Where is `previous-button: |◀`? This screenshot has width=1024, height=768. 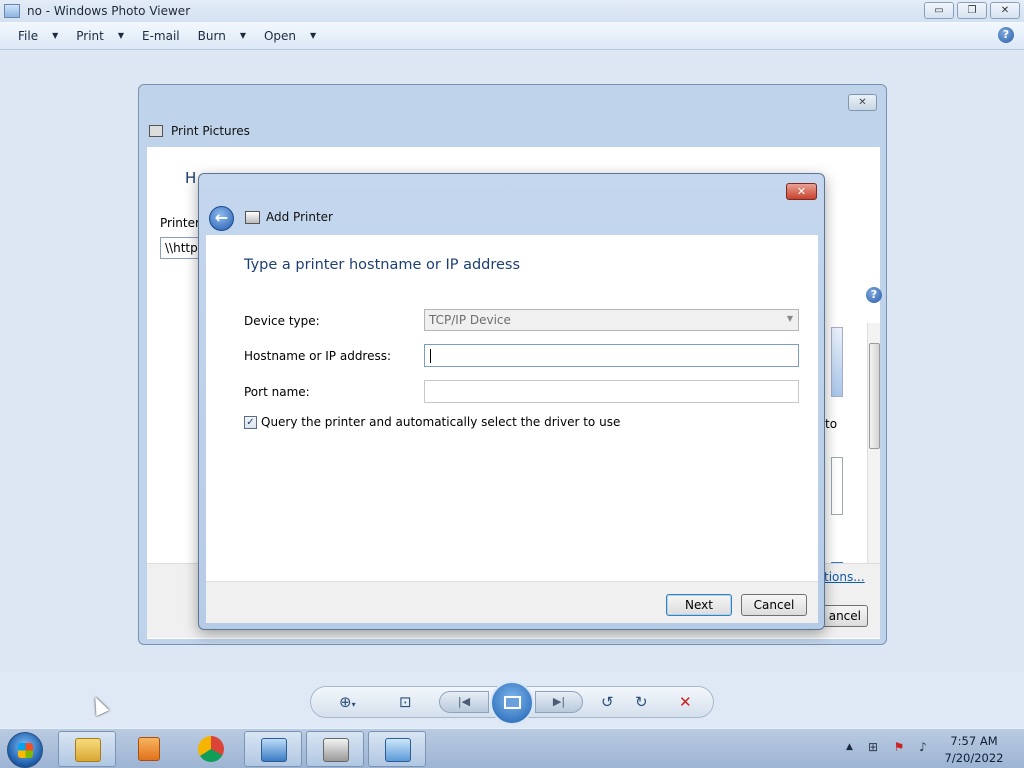
previous-button: |◀ is located at coordinates (464, 702).